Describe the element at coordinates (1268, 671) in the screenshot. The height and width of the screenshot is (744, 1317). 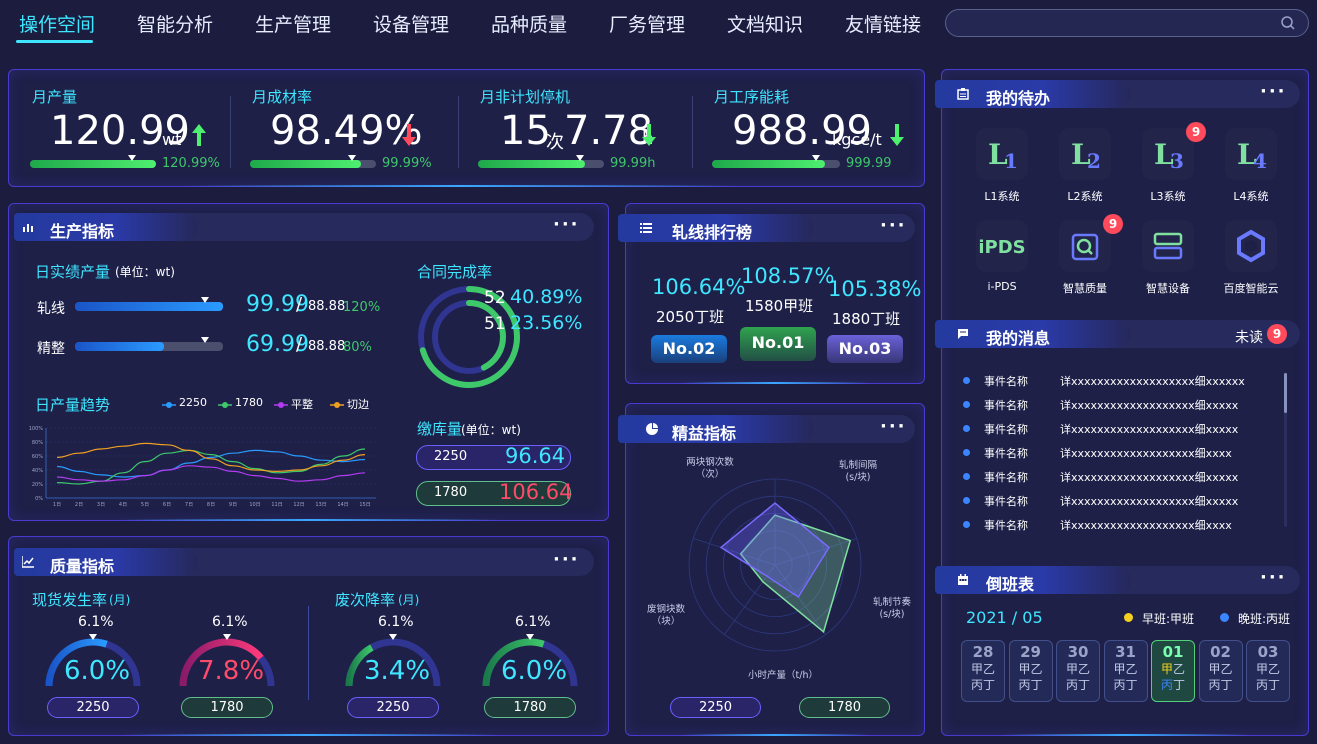
I see `calendar-day: 03 甲乙 丙丁` at that location.